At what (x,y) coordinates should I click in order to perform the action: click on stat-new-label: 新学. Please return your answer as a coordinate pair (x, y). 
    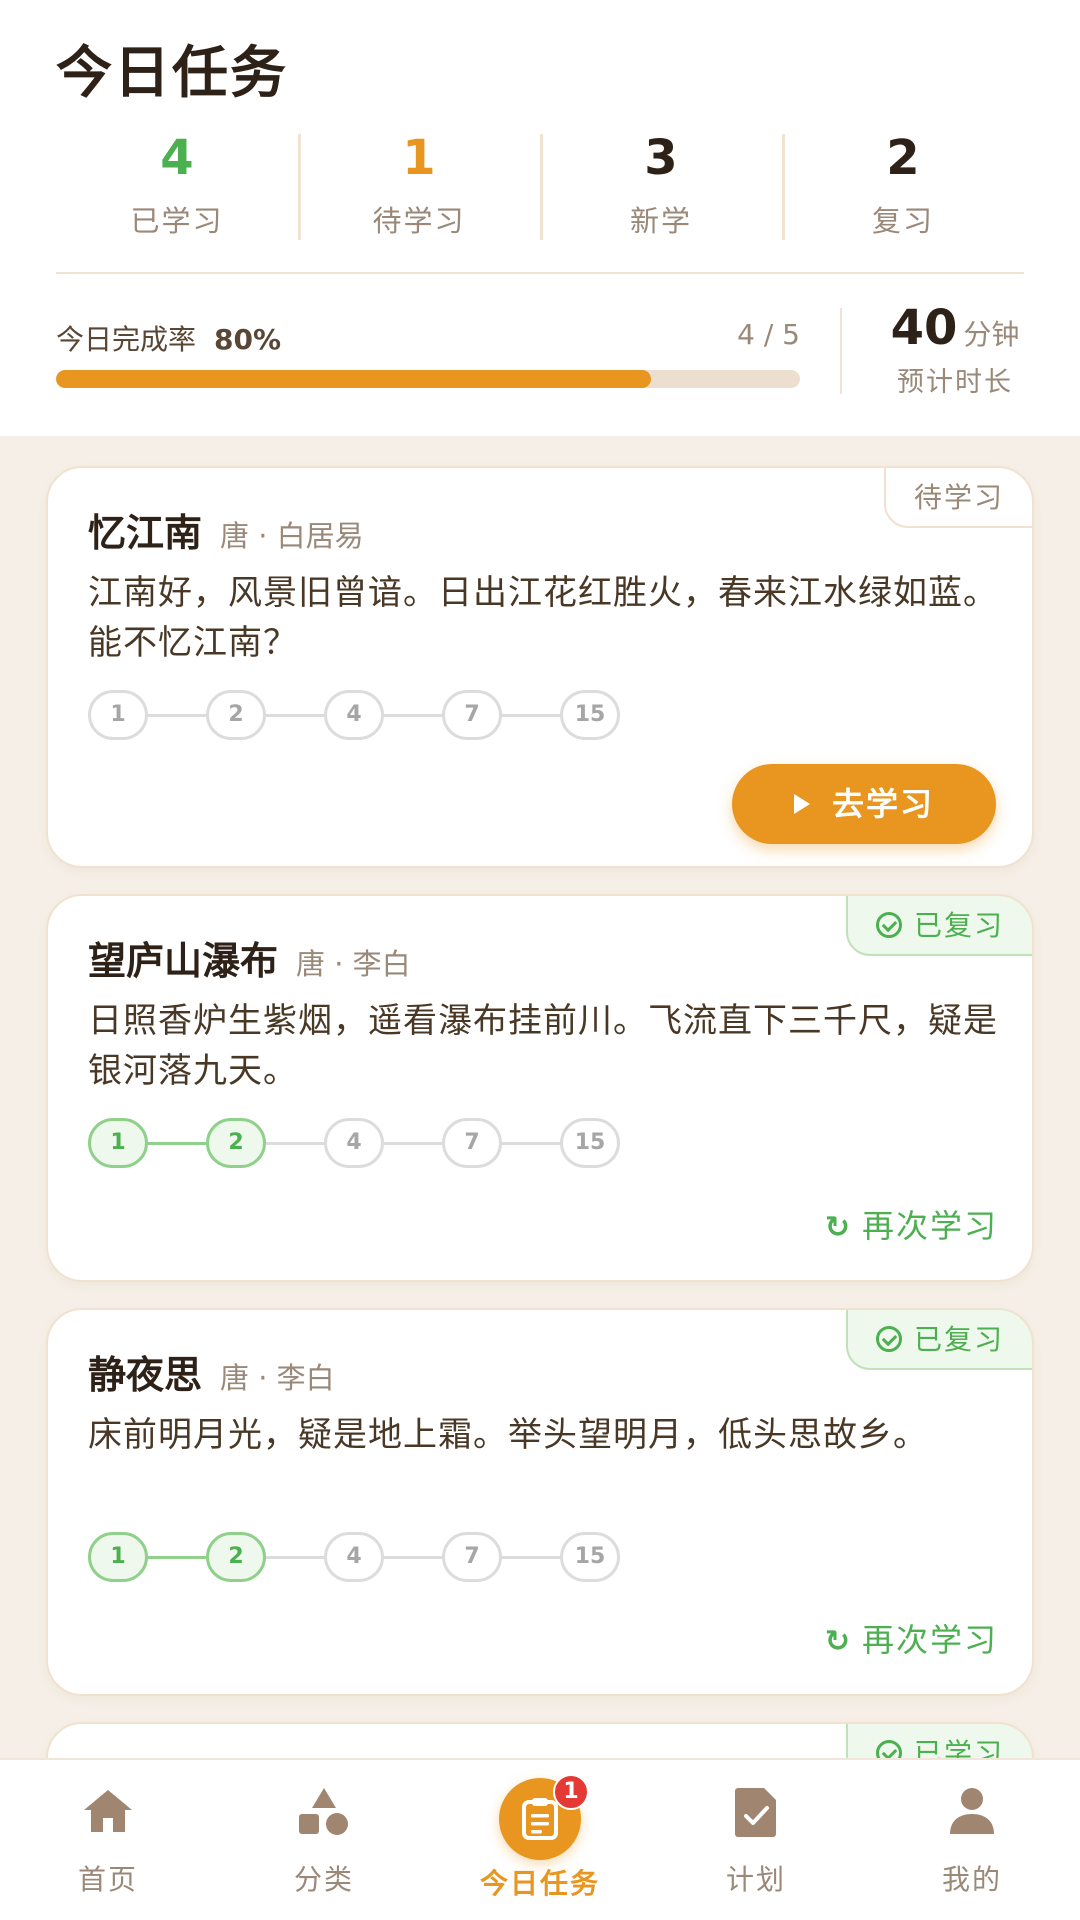
    Looking at the image, I should click on (660, 221).